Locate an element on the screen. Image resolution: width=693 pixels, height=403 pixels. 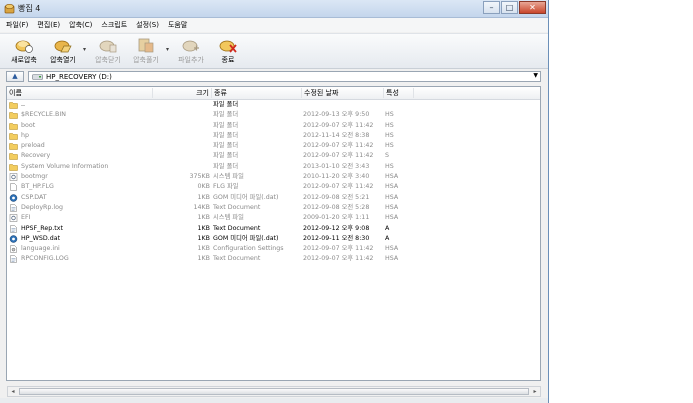
open-archive-button: 압축열기 is located at coordinates (63, 51).